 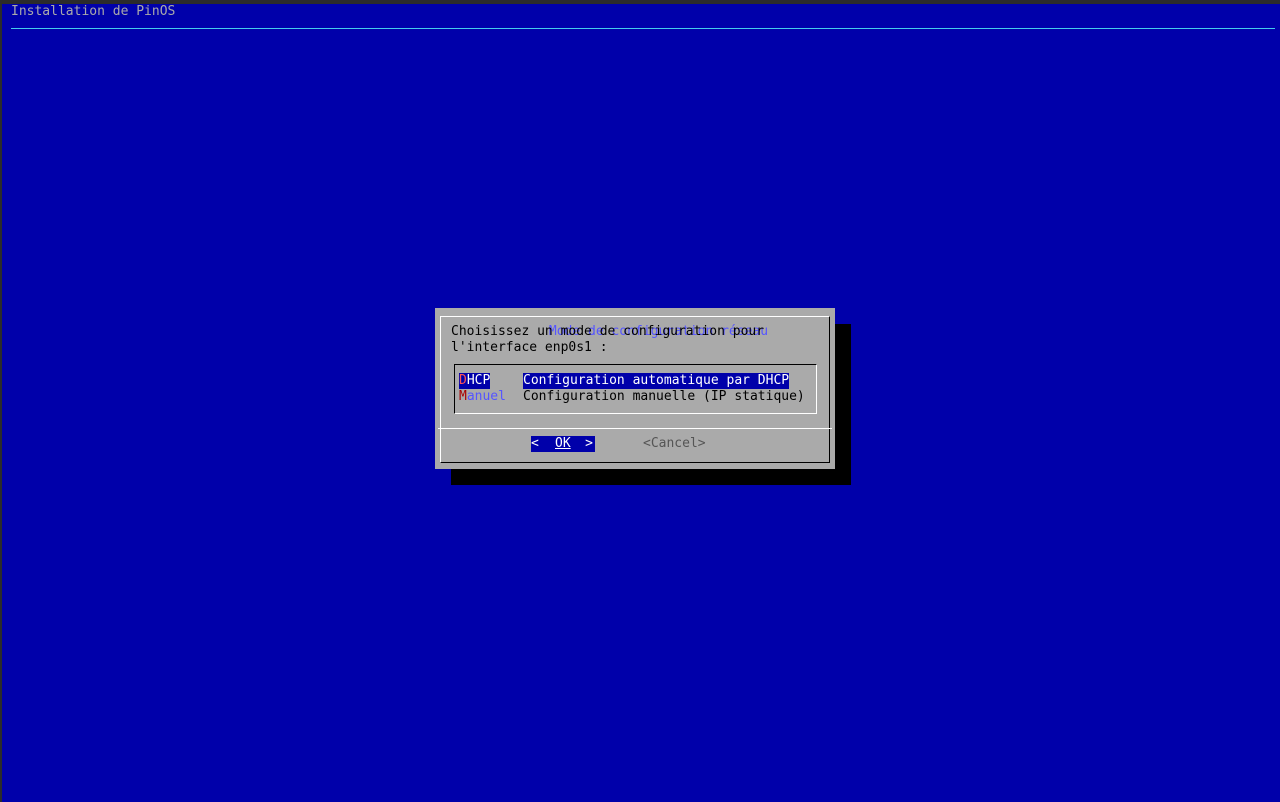 What do you see at coordinates (463, 380) in the screenshot?
I see `menu-item-dhcp-hotkey: D` at bounding box center [463, 380].